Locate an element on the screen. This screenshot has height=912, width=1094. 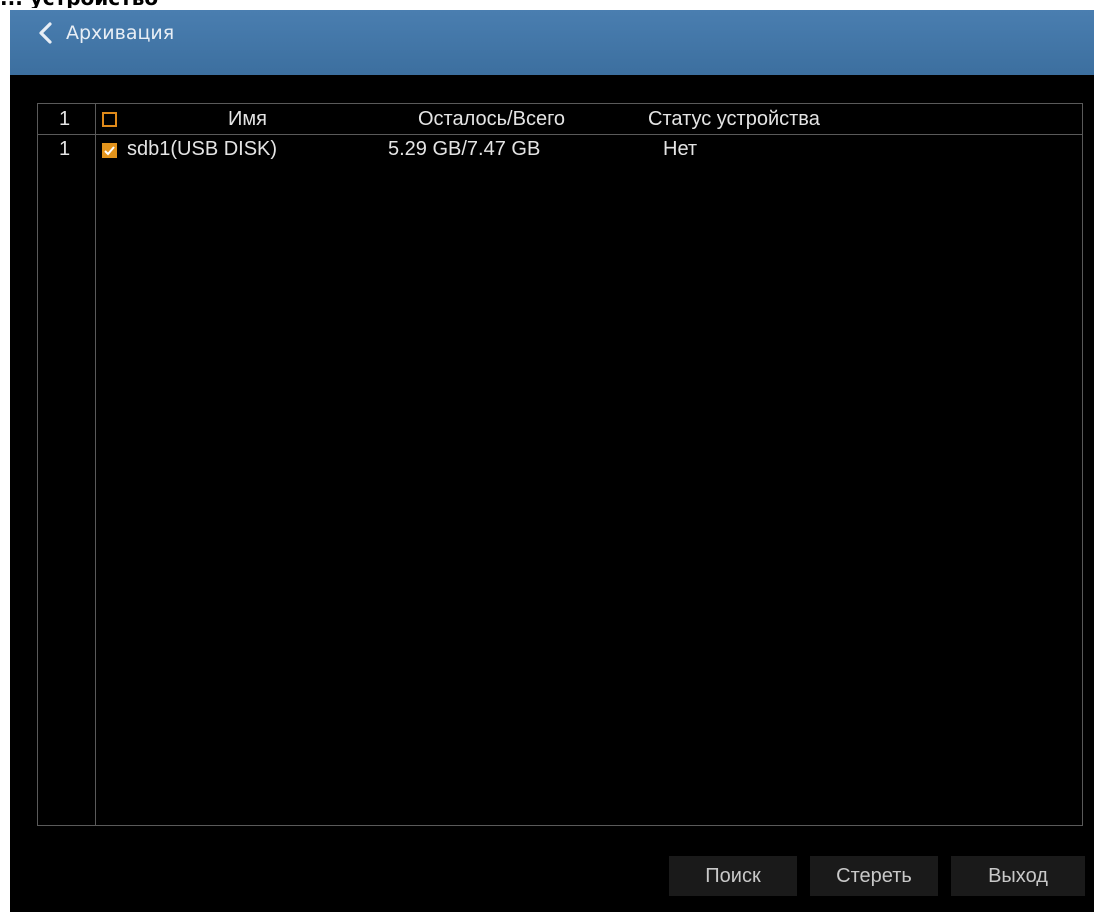
header-separator is located at coordinates (560, 134).